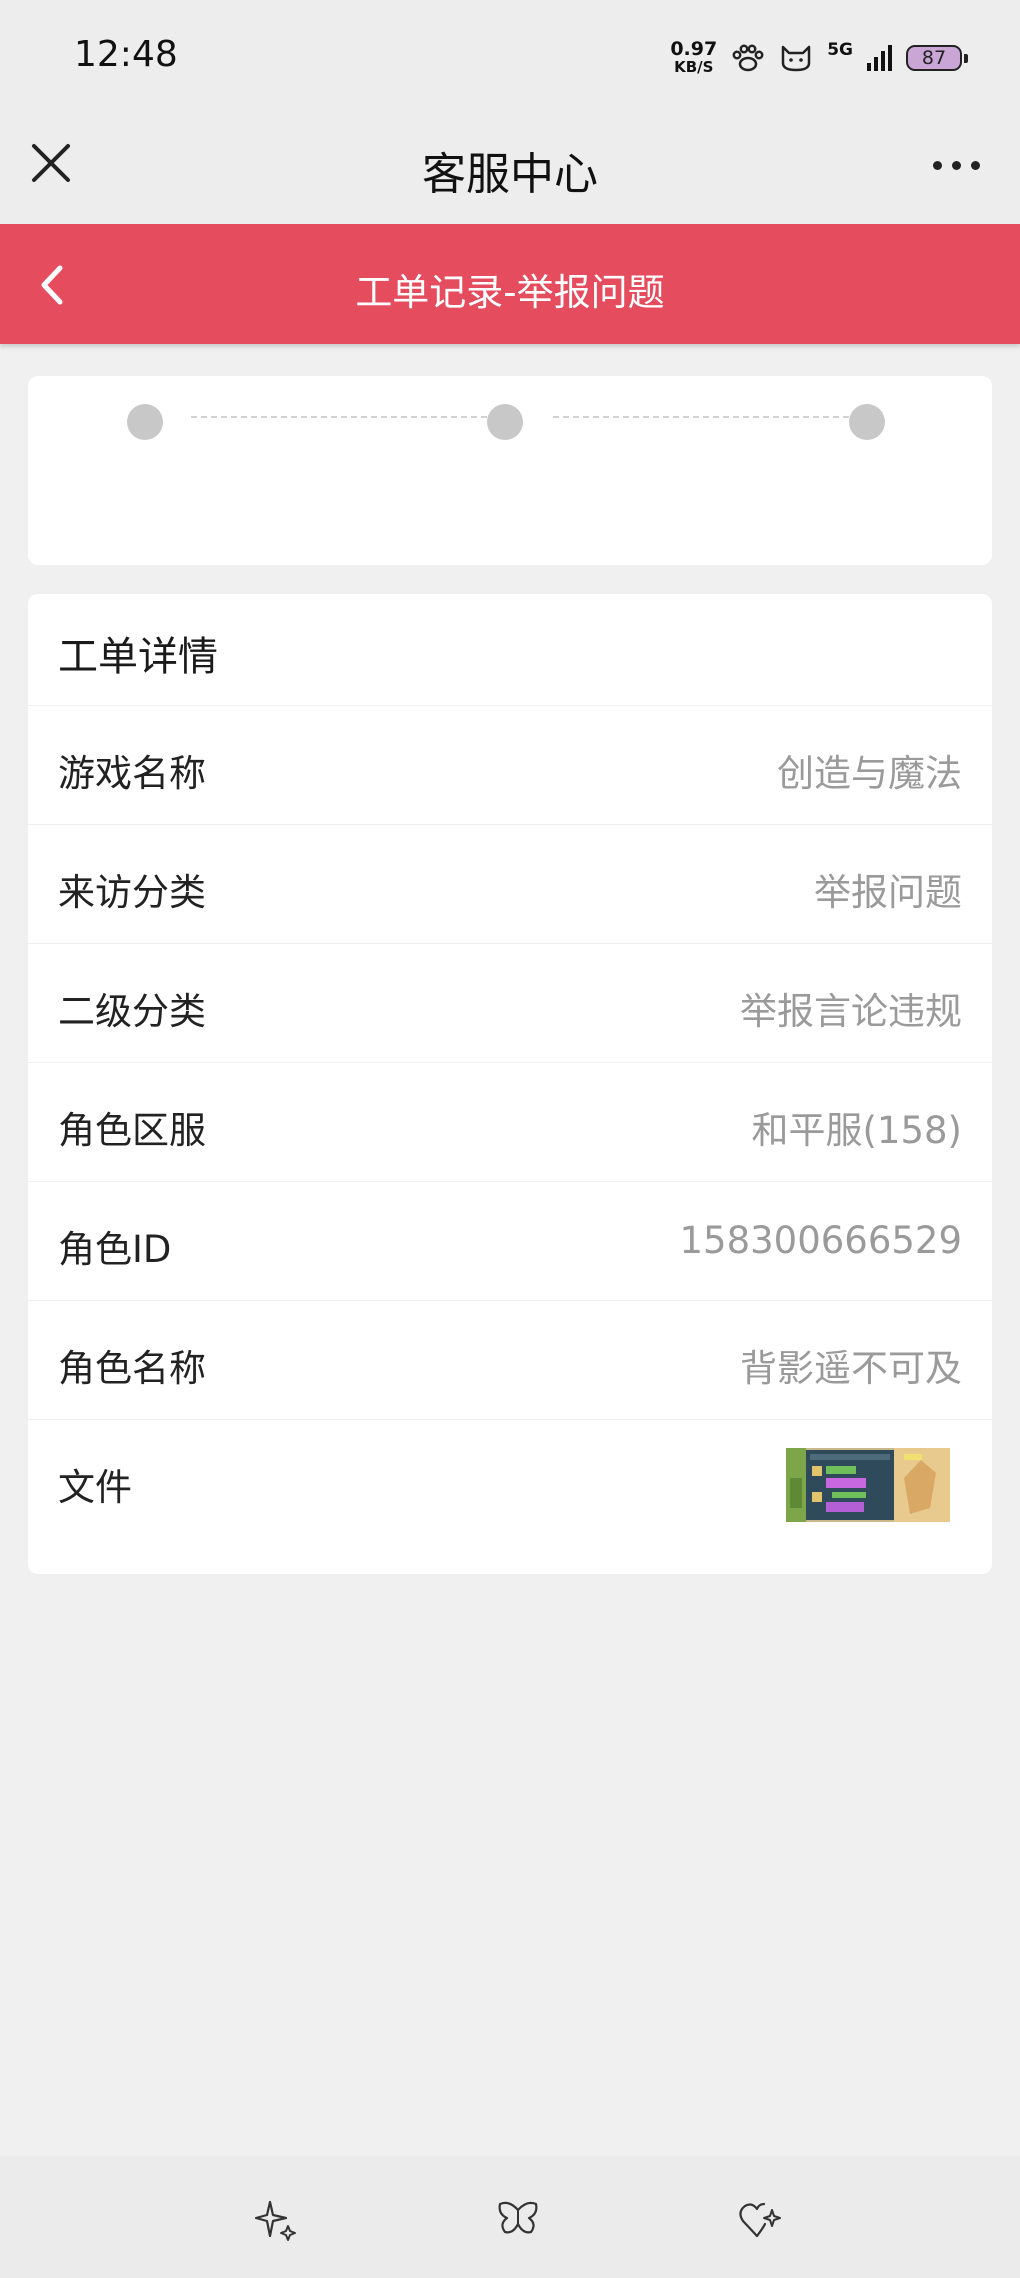  Describe the element at coordinates (510, 650) in the screenshot. I see `details-heading-row: 工单详情` at that location.